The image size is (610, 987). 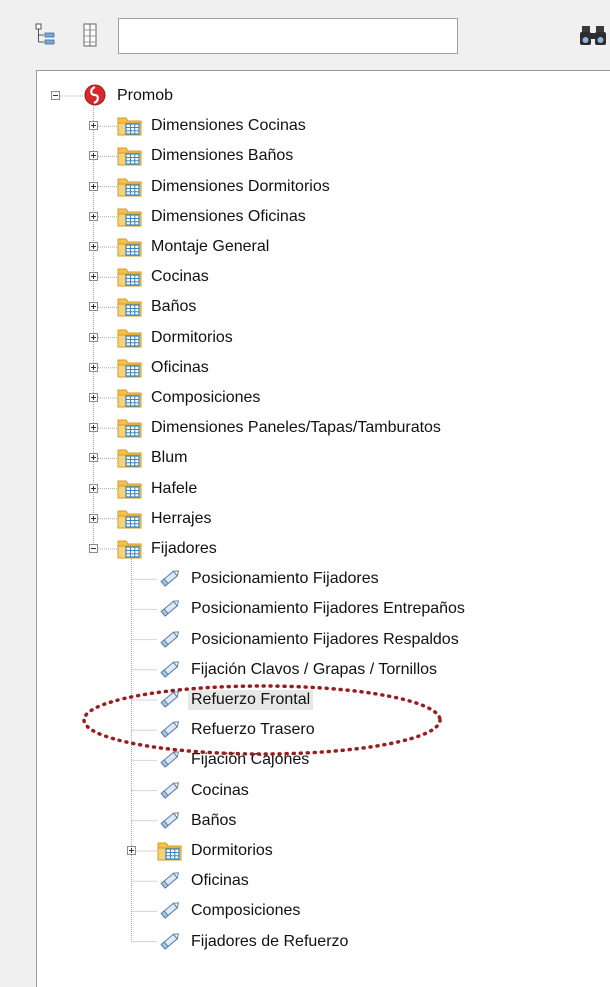 What do you see at coordinates (317, 730) in the screenshot?
I see `tree-node-item: Refuerzo Trasero` at bounding box center [317, 730].